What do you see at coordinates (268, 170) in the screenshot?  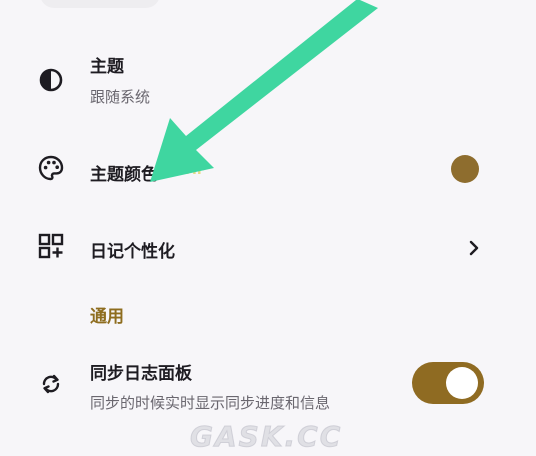 I see `theme-color-row: 主题颜色 VIP` at bounding box center [268, 170].